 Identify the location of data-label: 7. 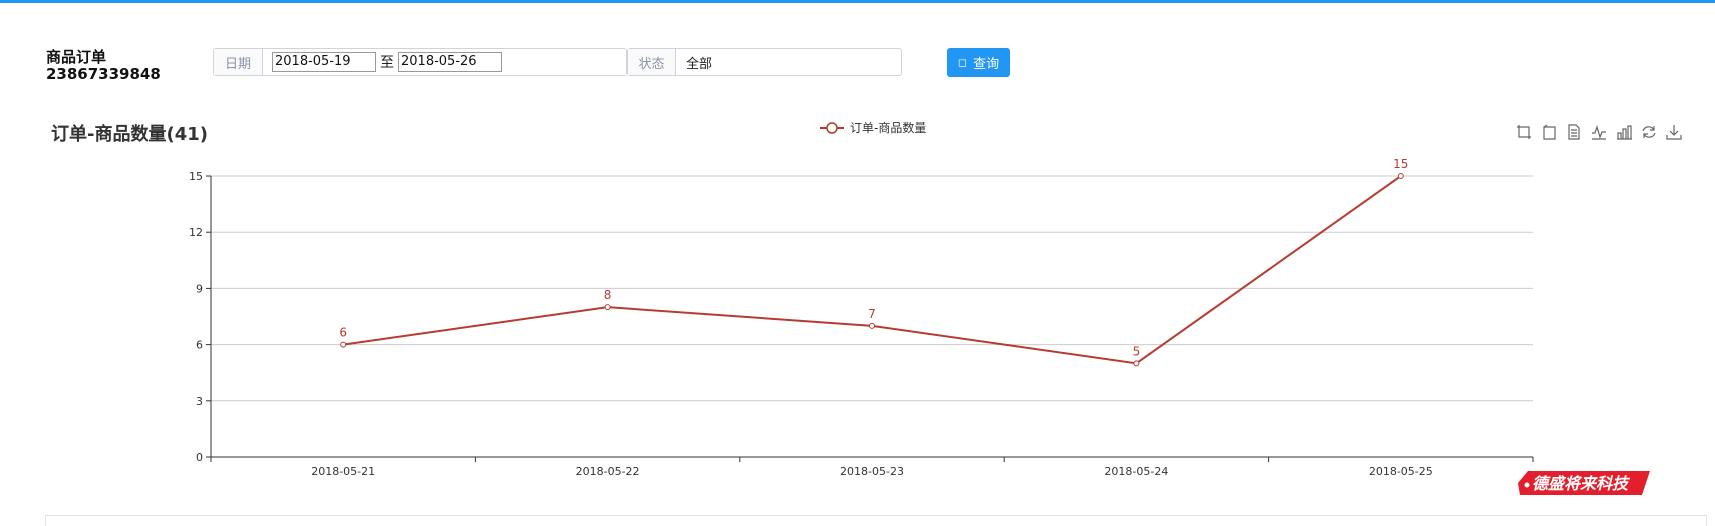
(872, 314).